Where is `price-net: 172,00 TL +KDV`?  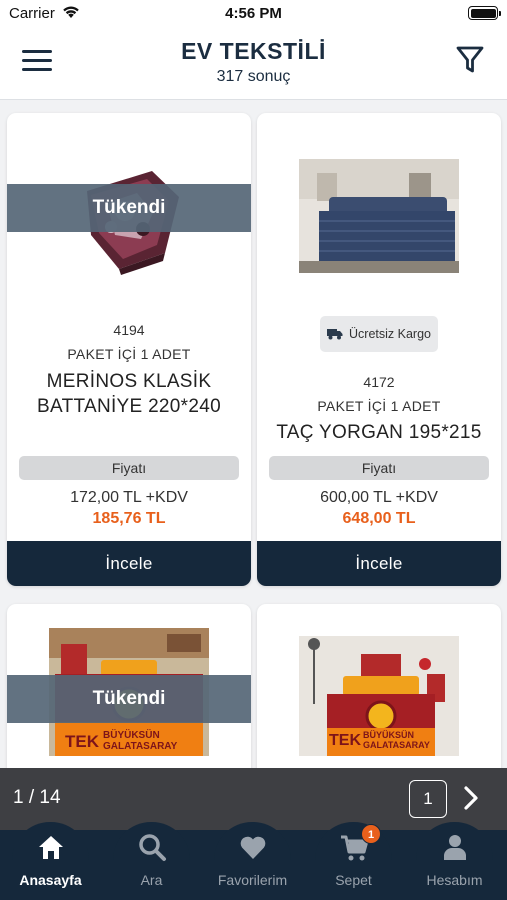
price-net: 172,00 TL +KDV is located at coordinates (129, 497).